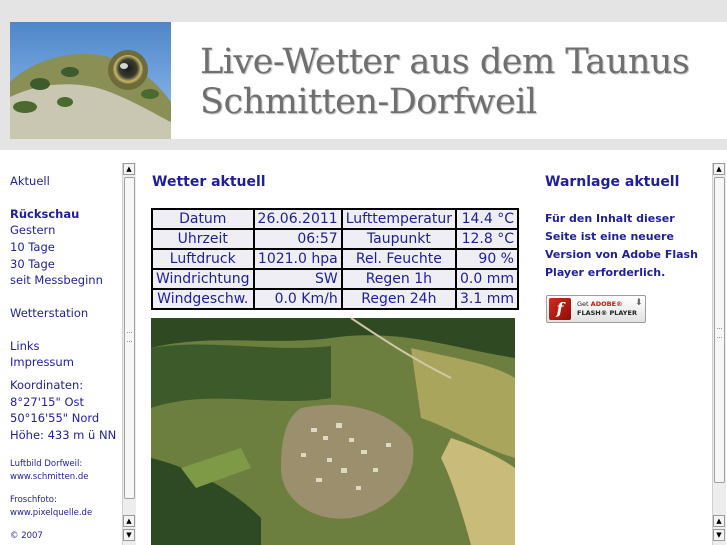  Describe the element at coordinates (49, 313) in the screenshot. I see `nav-link-wetterstation: Wetterstation` at that location.